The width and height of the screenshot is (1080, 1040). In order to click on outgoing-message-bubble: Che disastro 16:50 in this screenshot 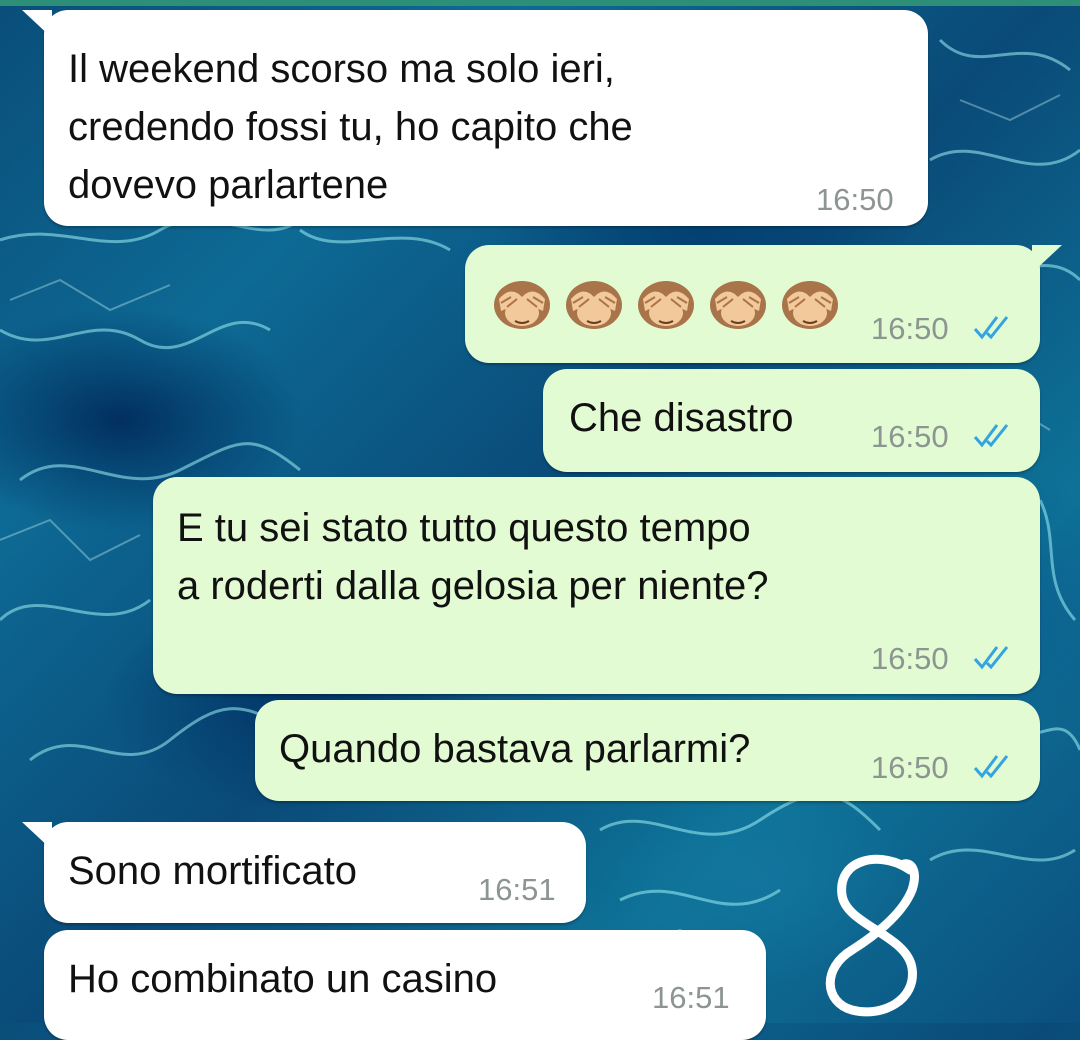, I will do `click(791, 420)`.